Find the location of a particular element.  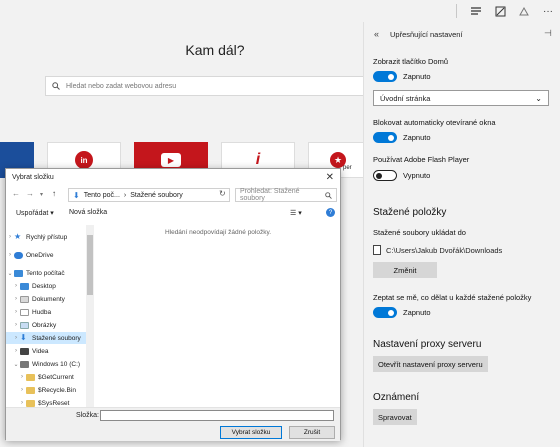

tree-scrollbar is located at coordinates (90, 316).